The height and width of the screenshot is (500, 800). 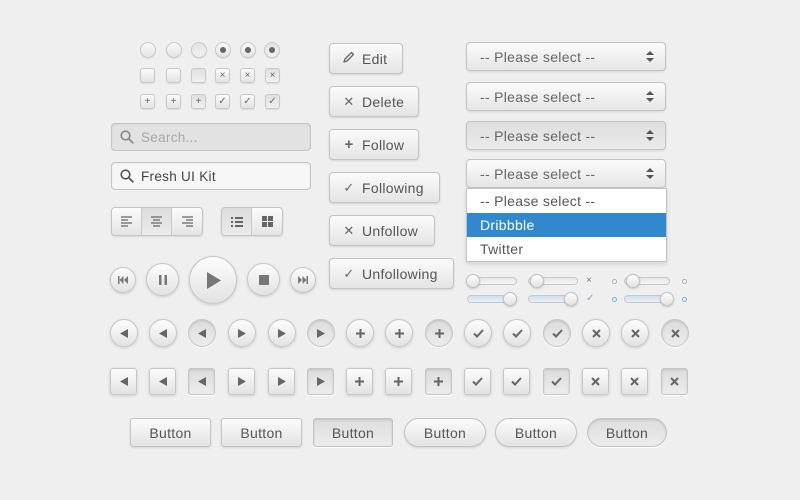 I want to click on align-right-button, so click(x=187, y=221).